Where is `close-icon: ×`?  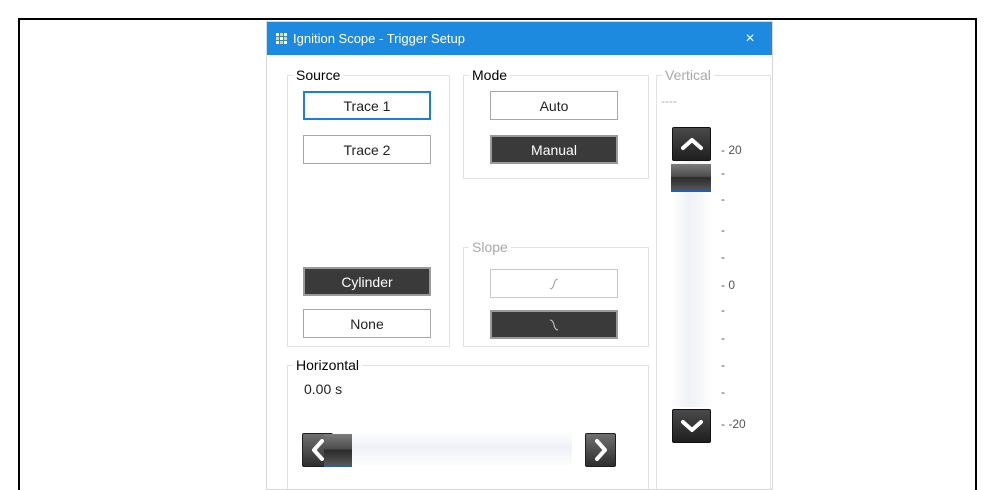 close-icon: × is located at coordinates (750, 38).